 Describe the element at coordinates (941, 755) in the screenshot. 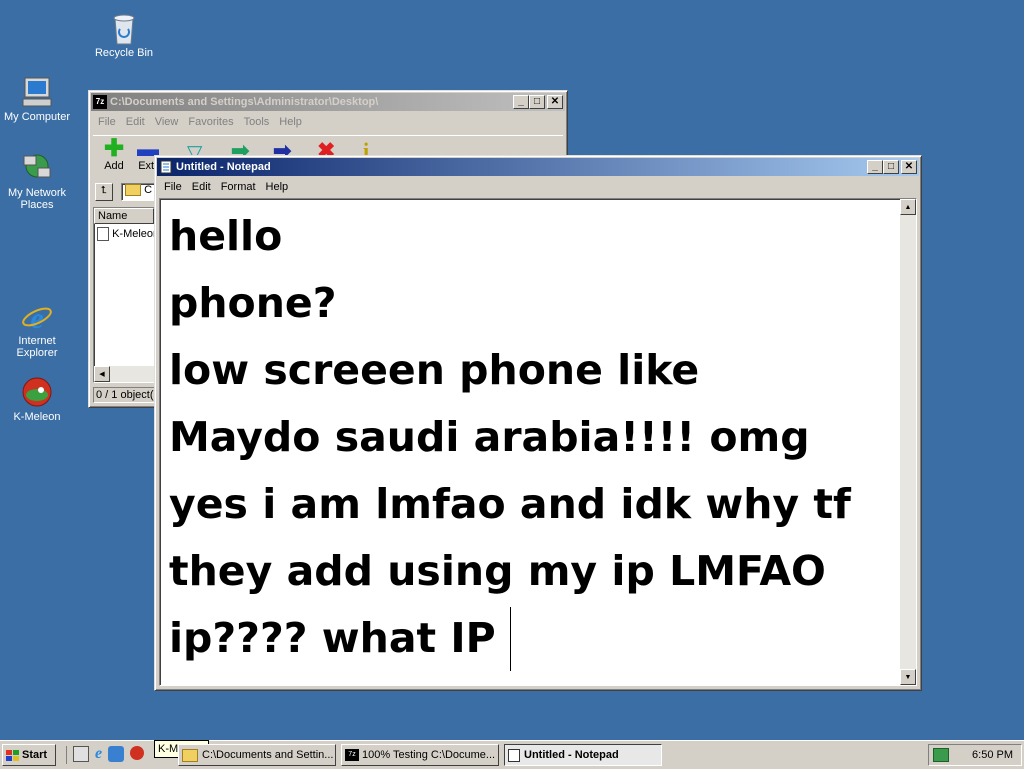

I see `network-tray-icon` at that location.